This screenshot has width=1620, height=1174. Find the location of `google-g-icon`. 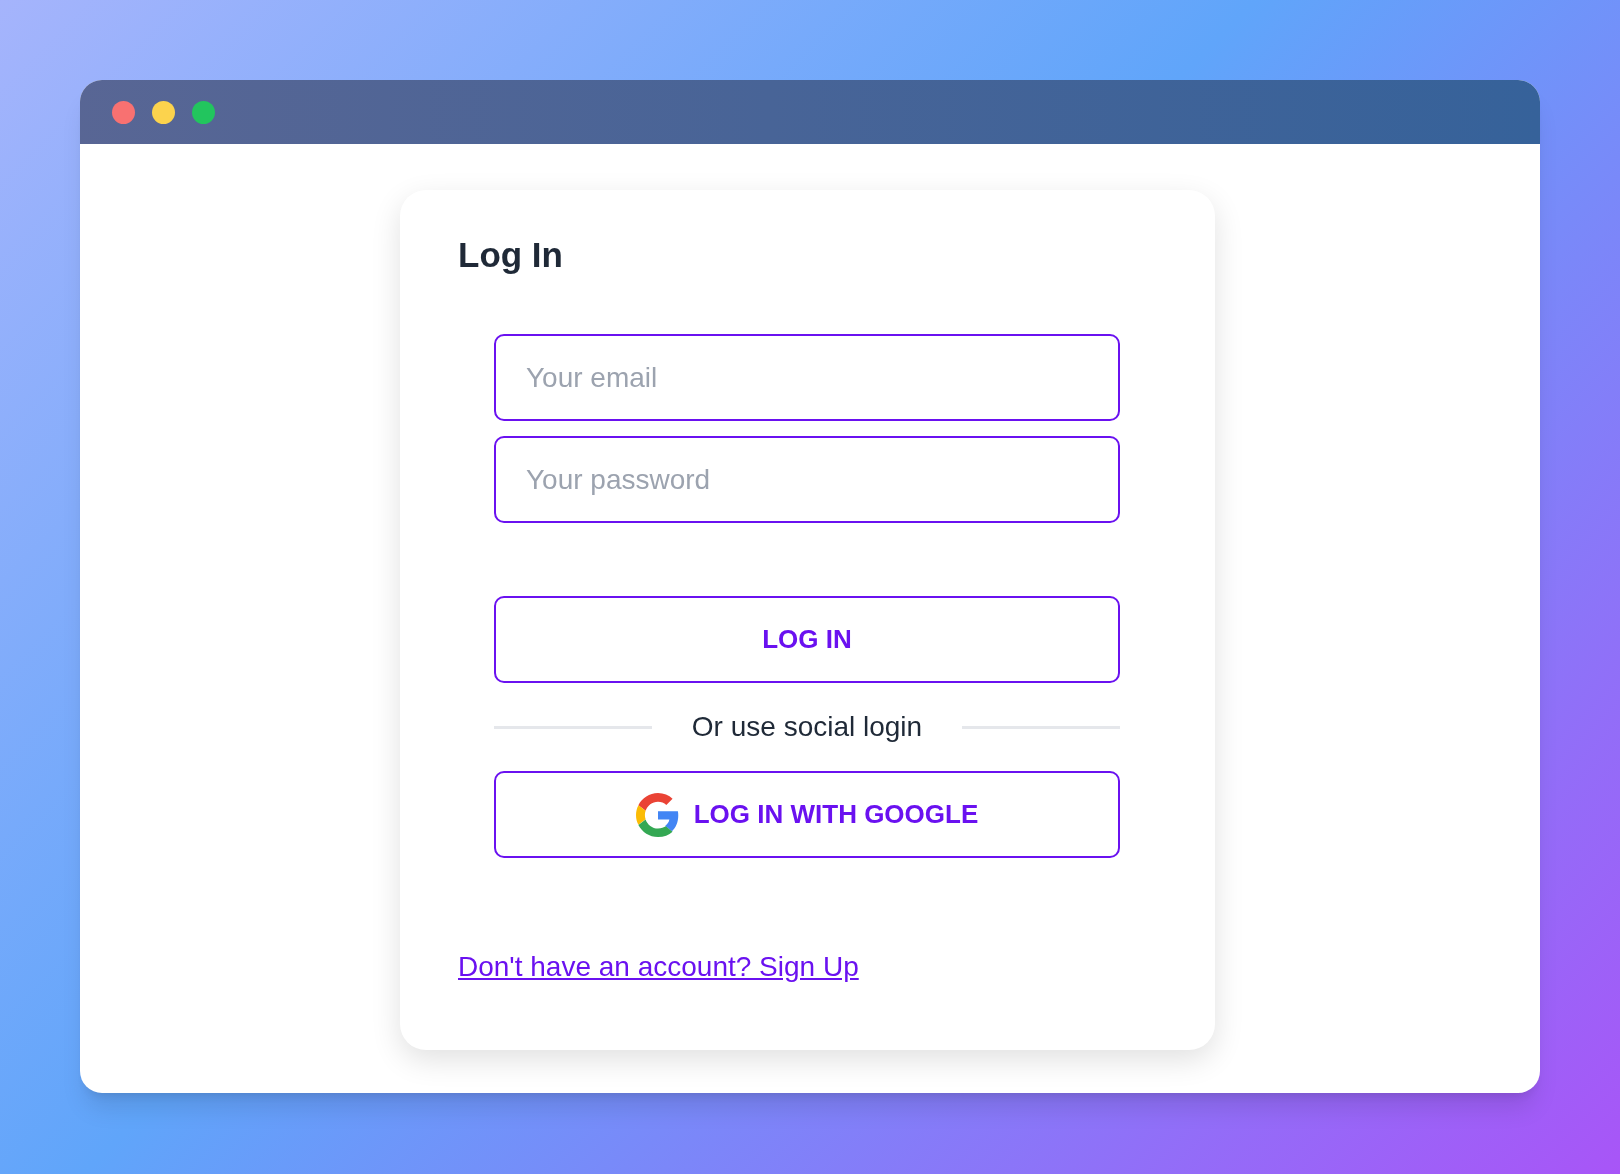

google-g-icon is located at coordinates (657, 814).